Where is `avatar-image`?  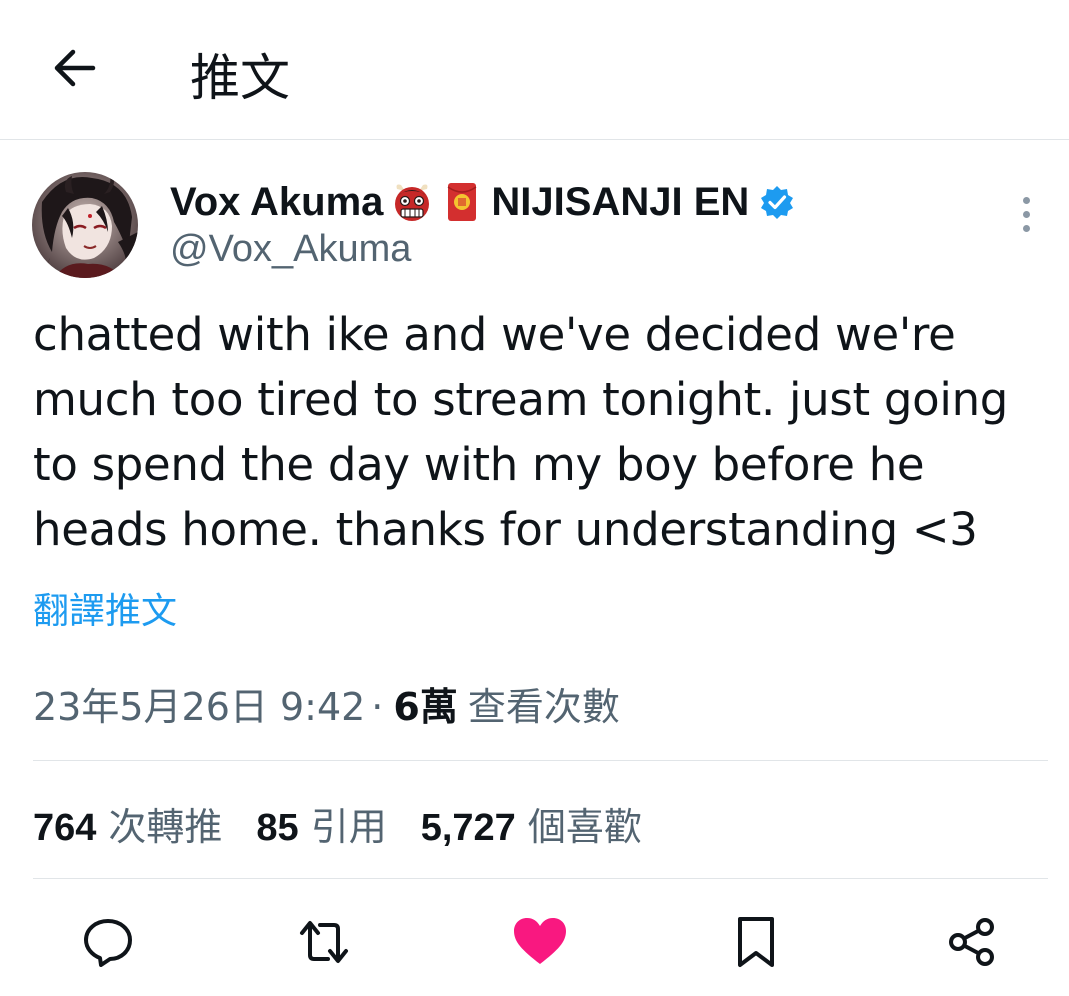 avatar-image is located at coordinates (85, 225).